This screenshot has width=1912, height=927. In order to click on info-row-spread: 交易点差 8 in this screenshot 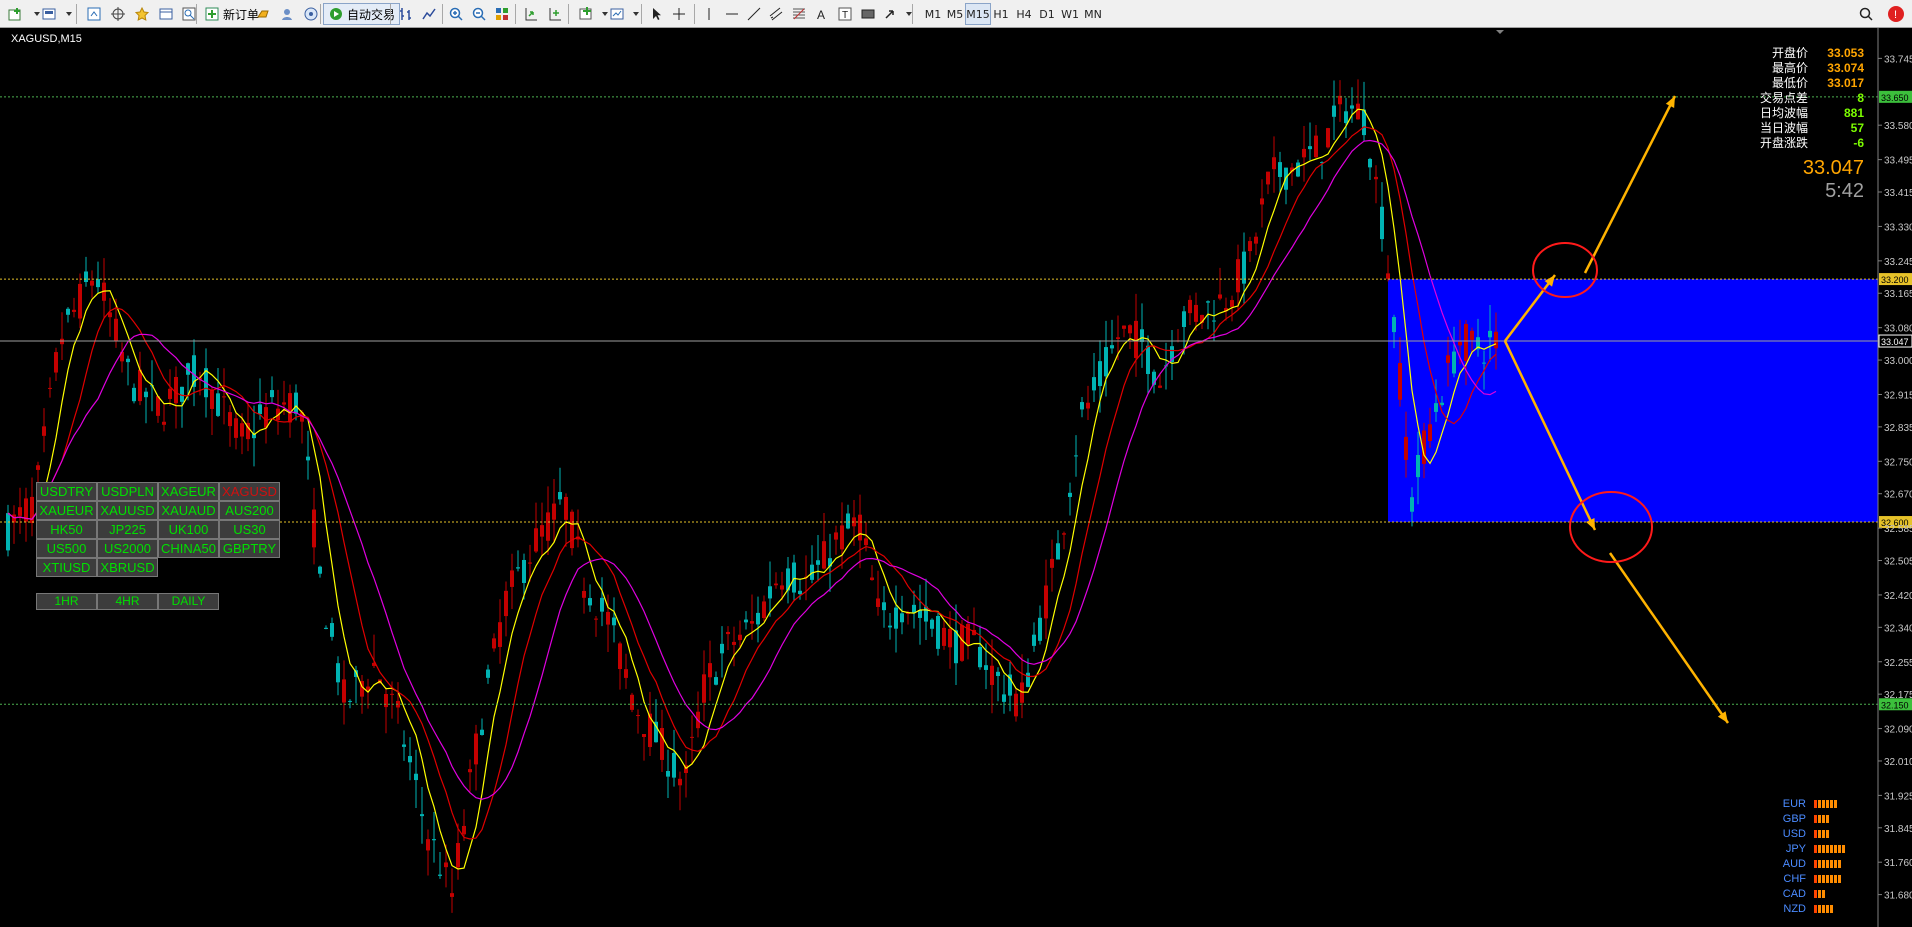, I will do `click(1802, 98)`.